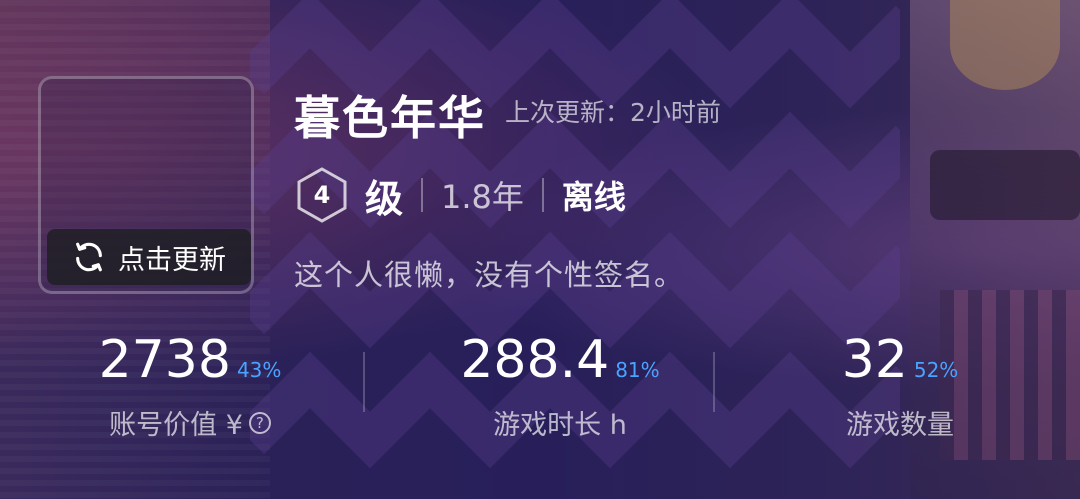 This screenshot has height=499, width=1080. I want to click on stat-label: 游戏时长 h, so click(560, 426).